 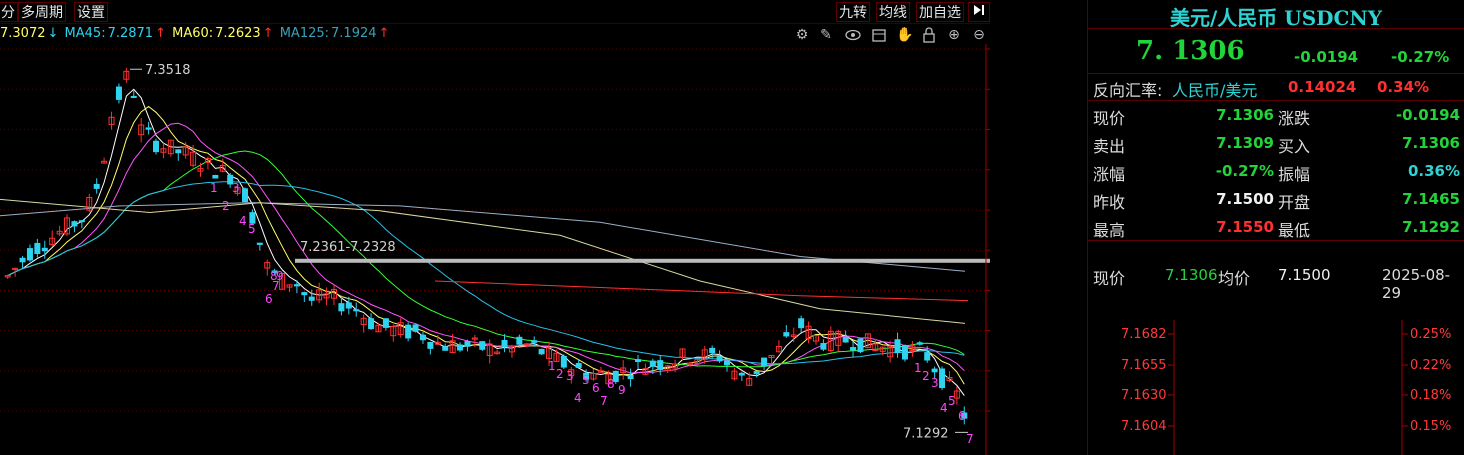 What do you see at coordinates (1128, 90) in the screenshot?
I see `reverse-rate-label: 反向汇率:` at bounding box center [1128, 90].